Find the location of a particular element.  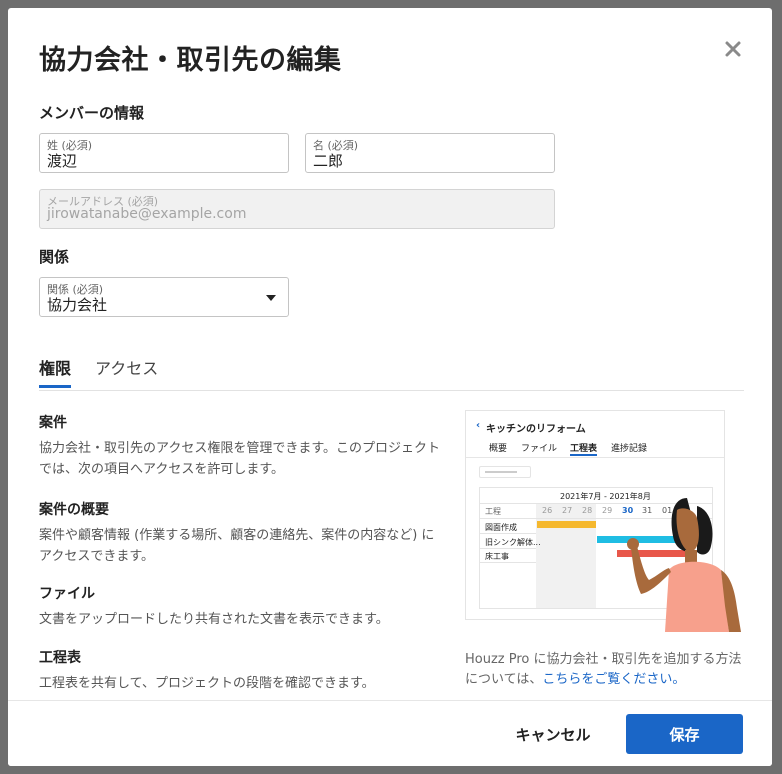

permission-files-title: ファイル is located at coordinates (67, 594).